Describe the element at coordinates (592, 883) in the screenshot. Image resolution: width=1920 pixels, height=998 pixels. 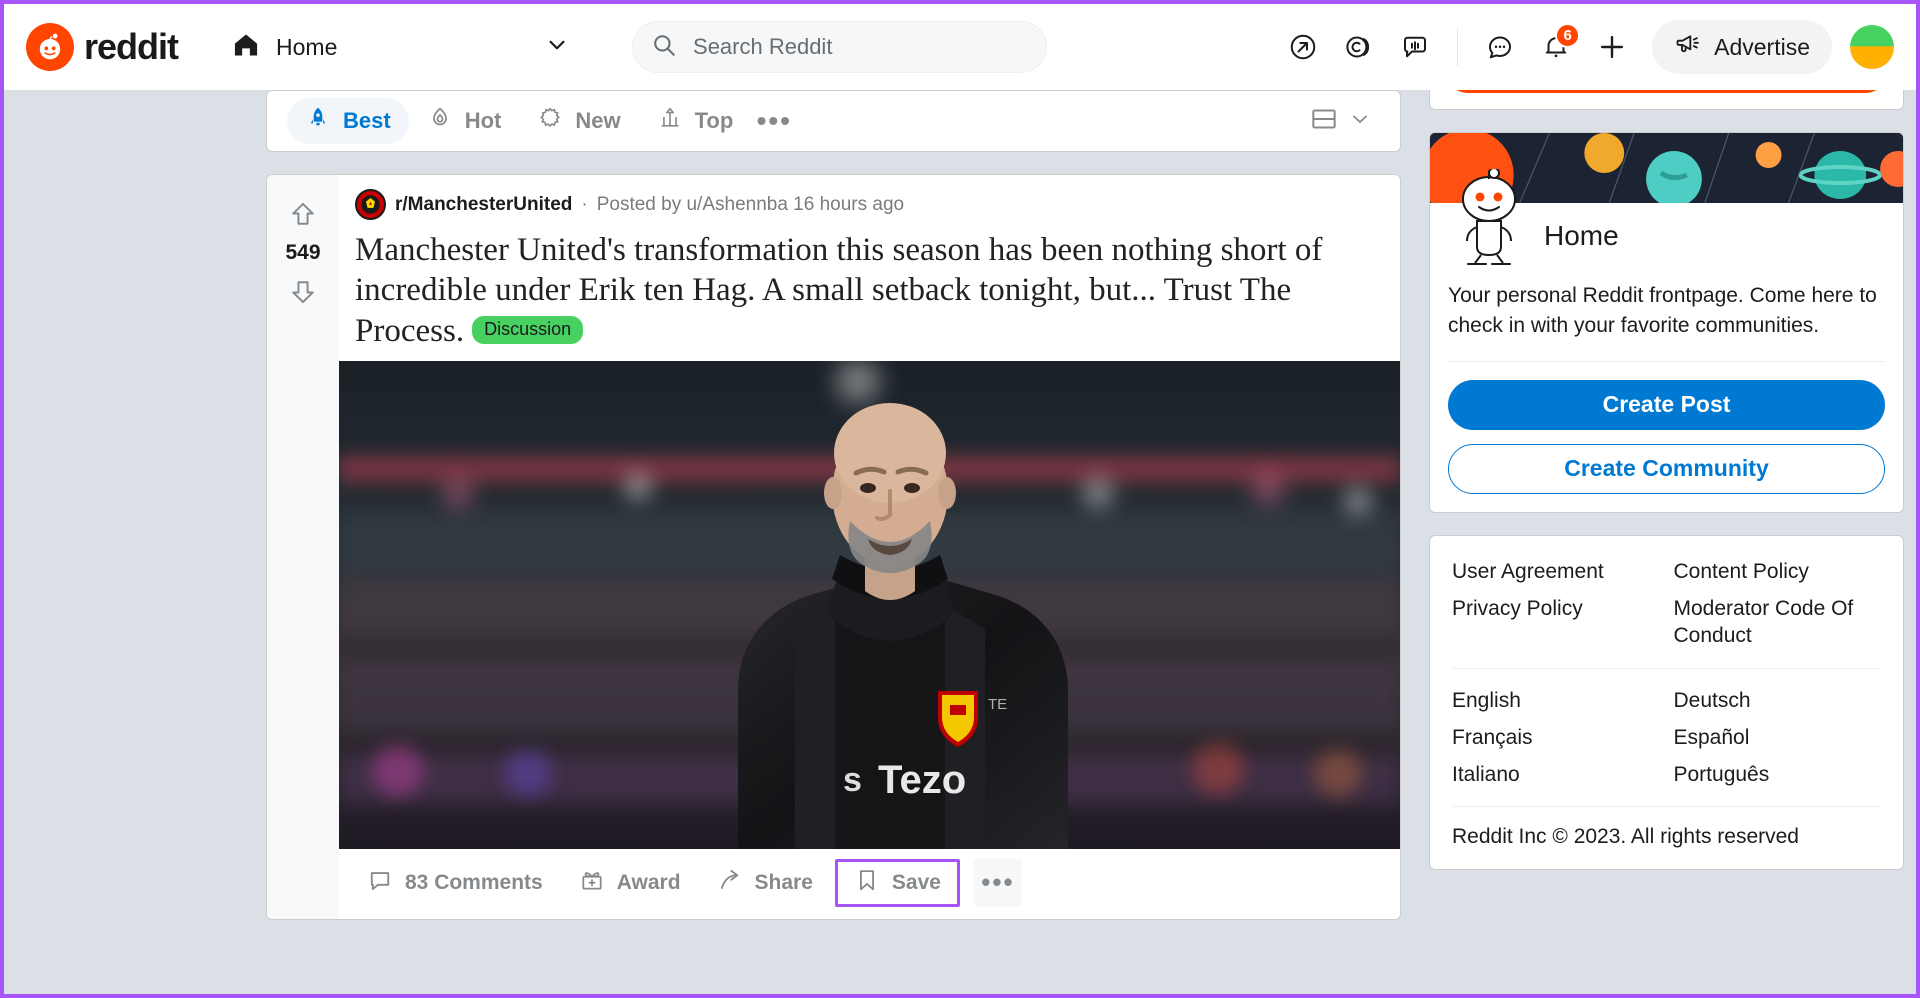
I see `award-gift-icon` at that location.